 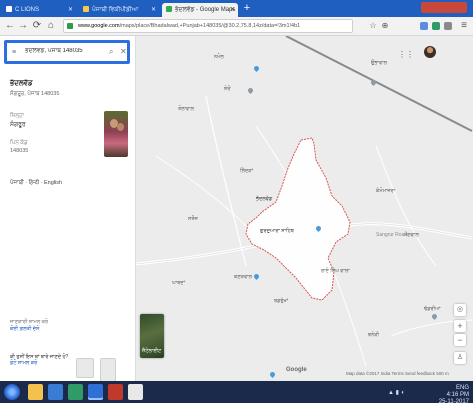 I want to click on tab-wikipedia: ਪੰਜਾਬੀ ਵਿਕੀਪੀਡੀਆ ✕, so click(x=119, y=10).